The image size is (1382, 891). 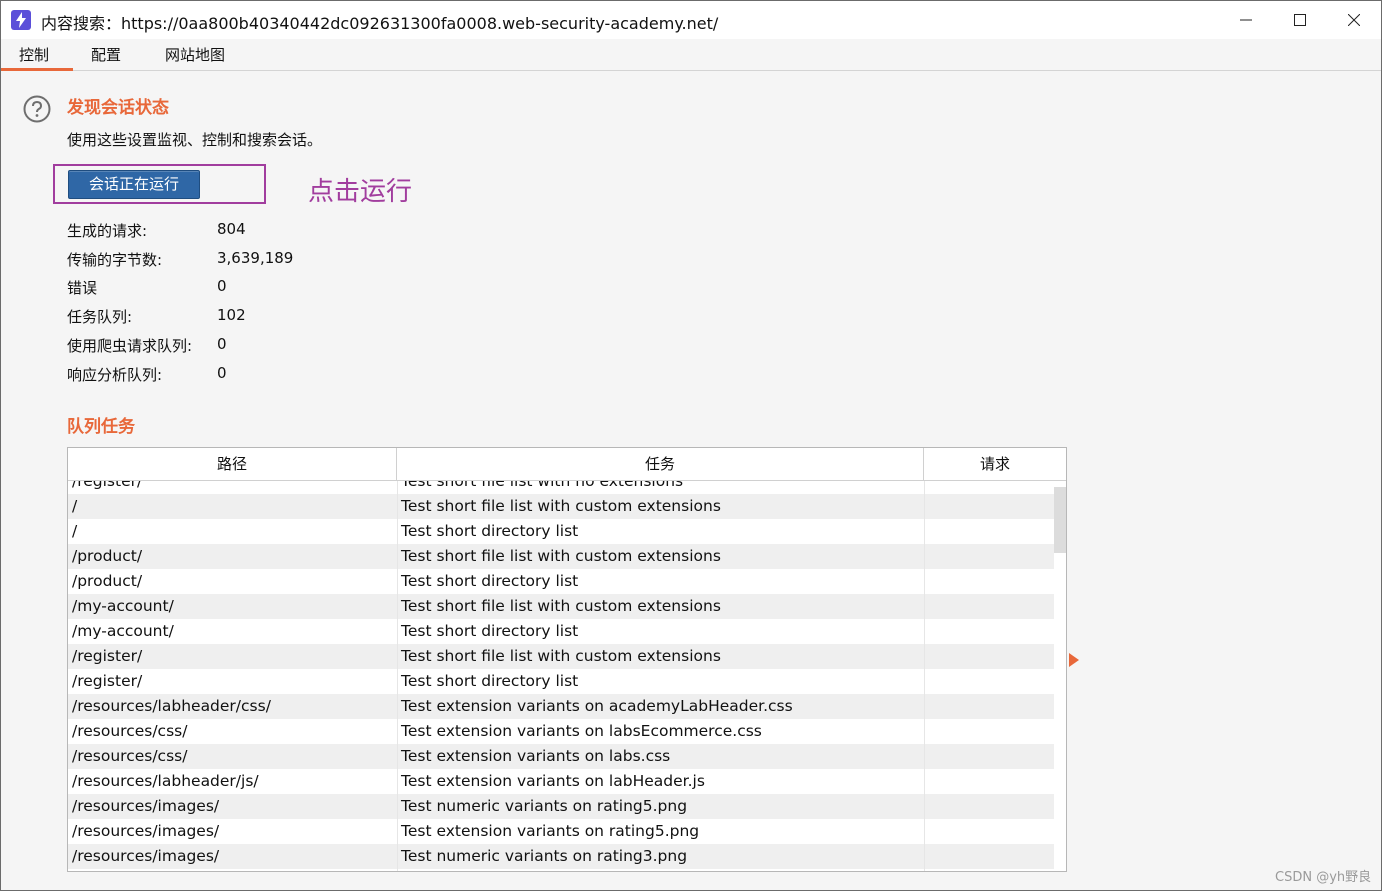 What do you see at coordinates (101, 427) in the screenshot?
I see `queued-tasks-title: 队列任务` at bounding box center [101, 427].